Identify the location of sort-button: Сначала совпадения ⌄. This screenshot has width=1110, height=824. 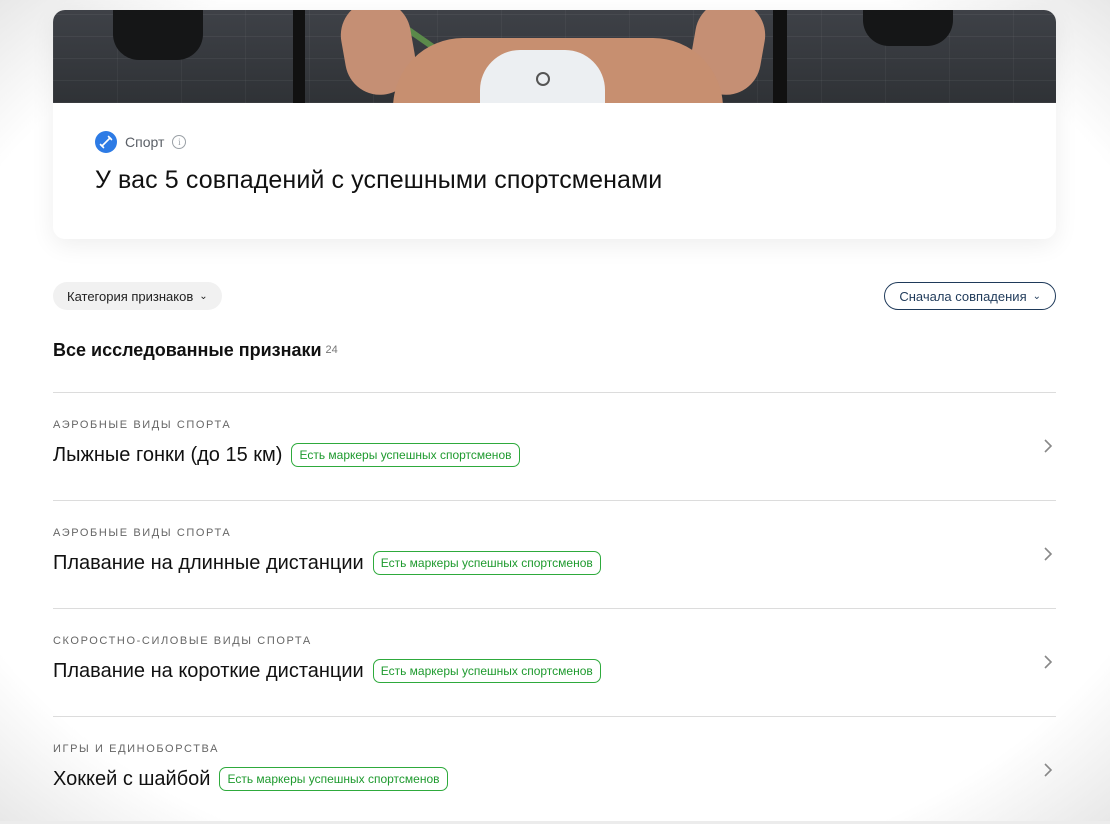
(970, 296).